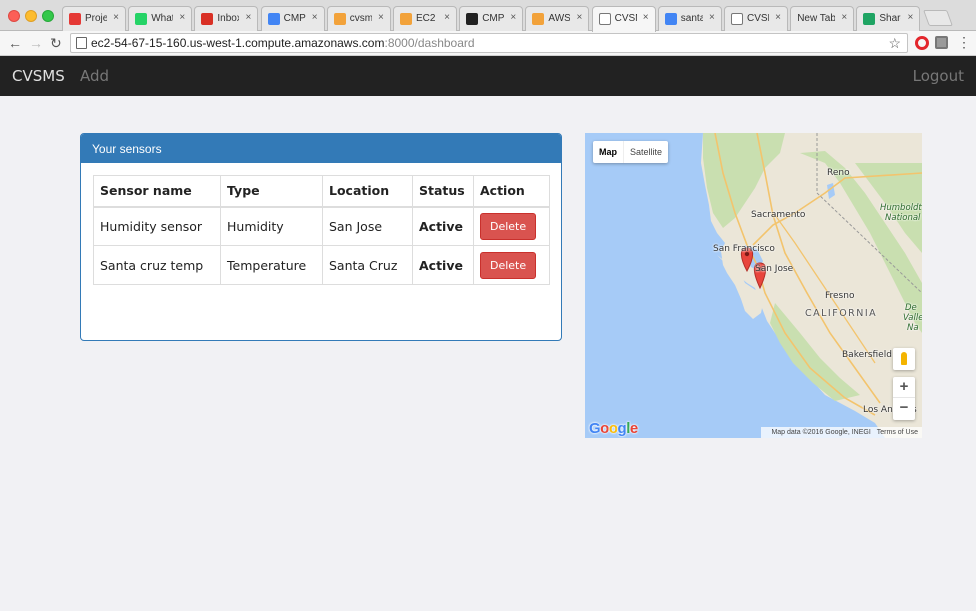  Describe the element at coordinates (157, 191) in the screenshot. I see `column-header-sensor-name: Sensor name` at that location.